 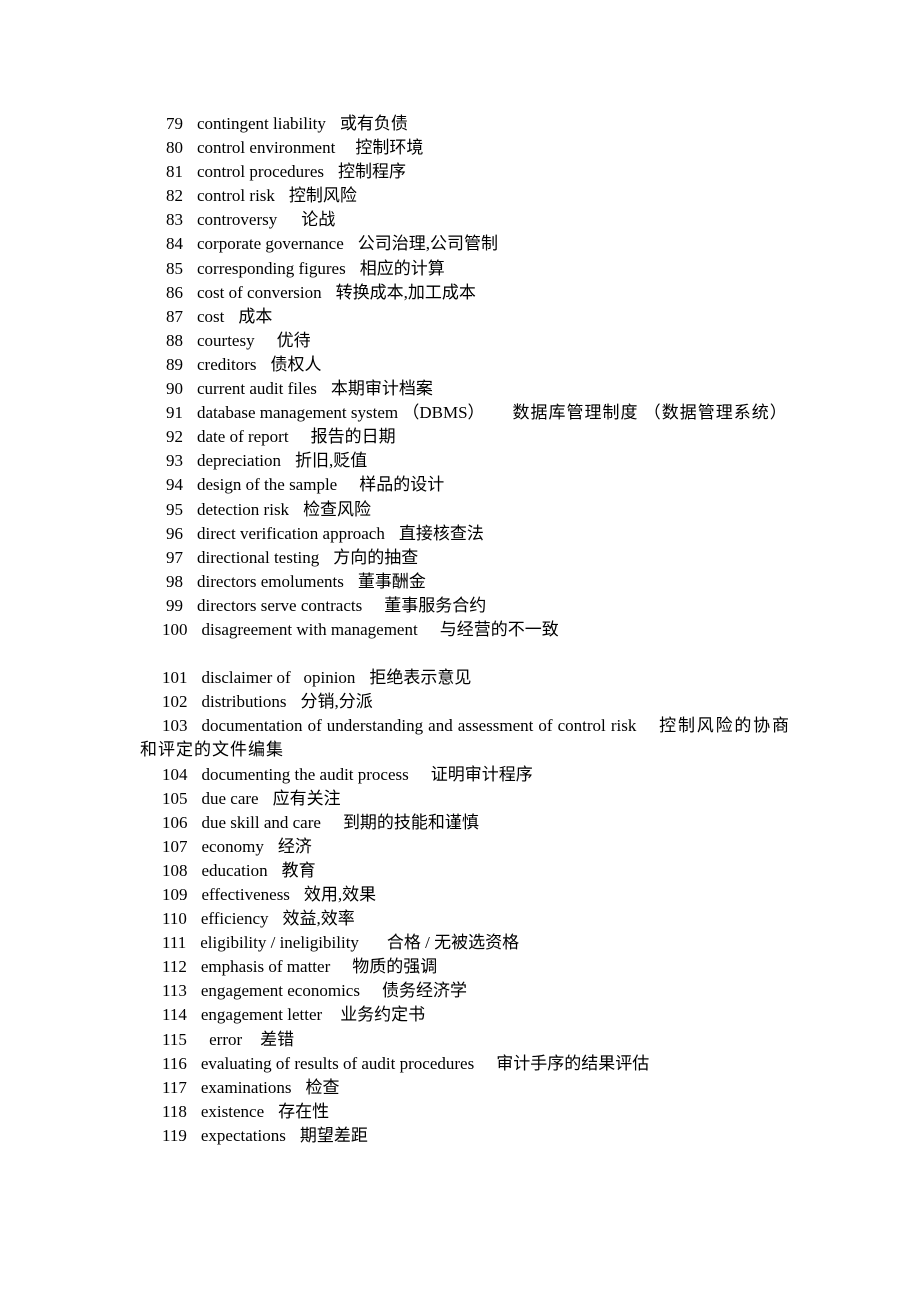 What do you see at coordinates (298, 870) in the screenshot?
I see `entry-translation: 教育` at bounding box center [298, 870].